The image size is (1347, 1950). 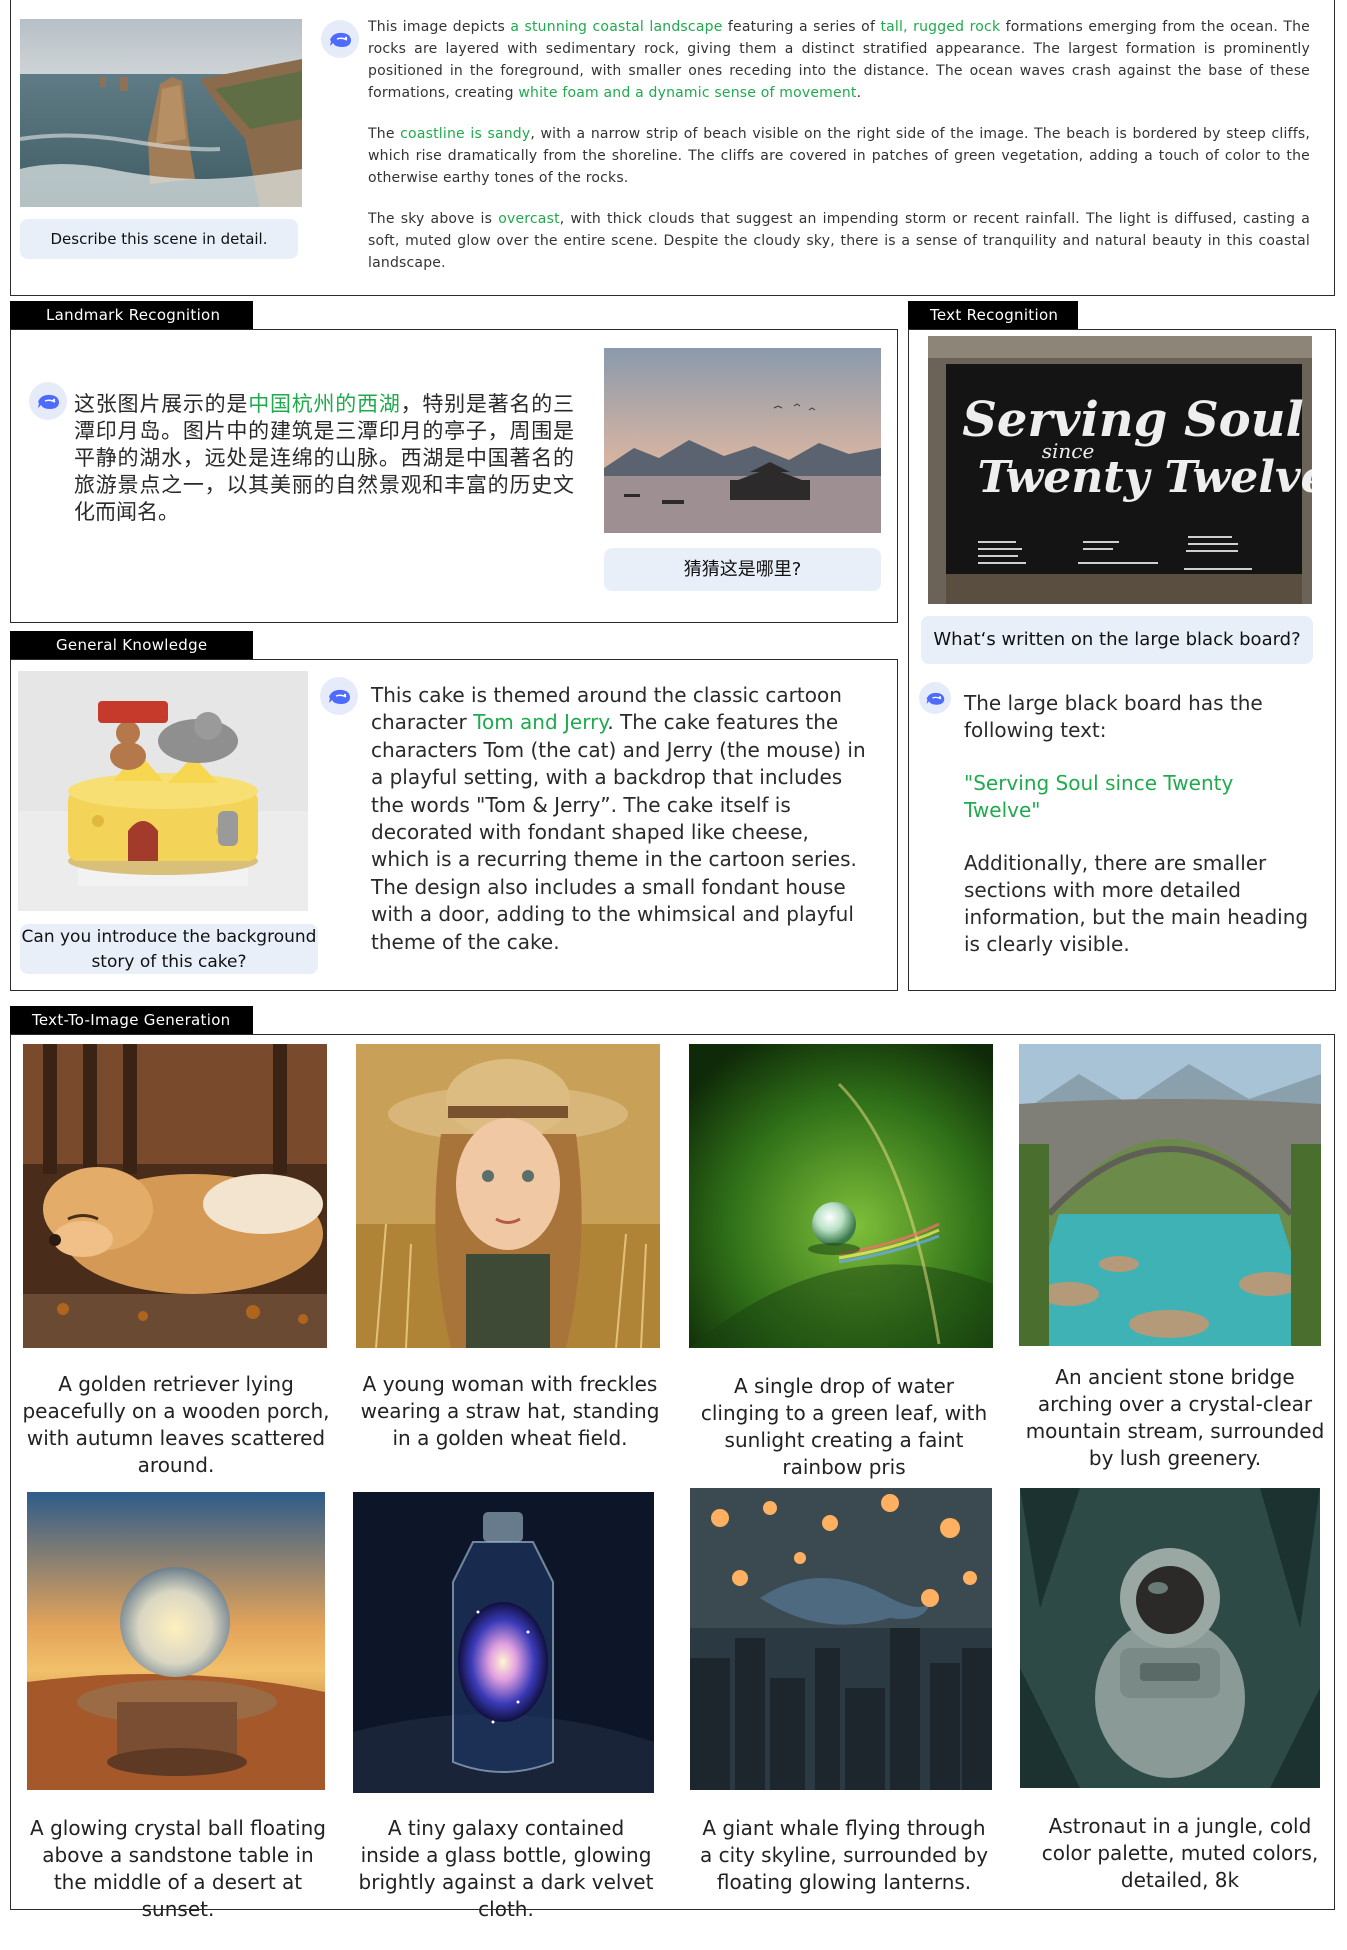 I want to click on astronaut-jungle-image, so click(x=1170, y=1638).